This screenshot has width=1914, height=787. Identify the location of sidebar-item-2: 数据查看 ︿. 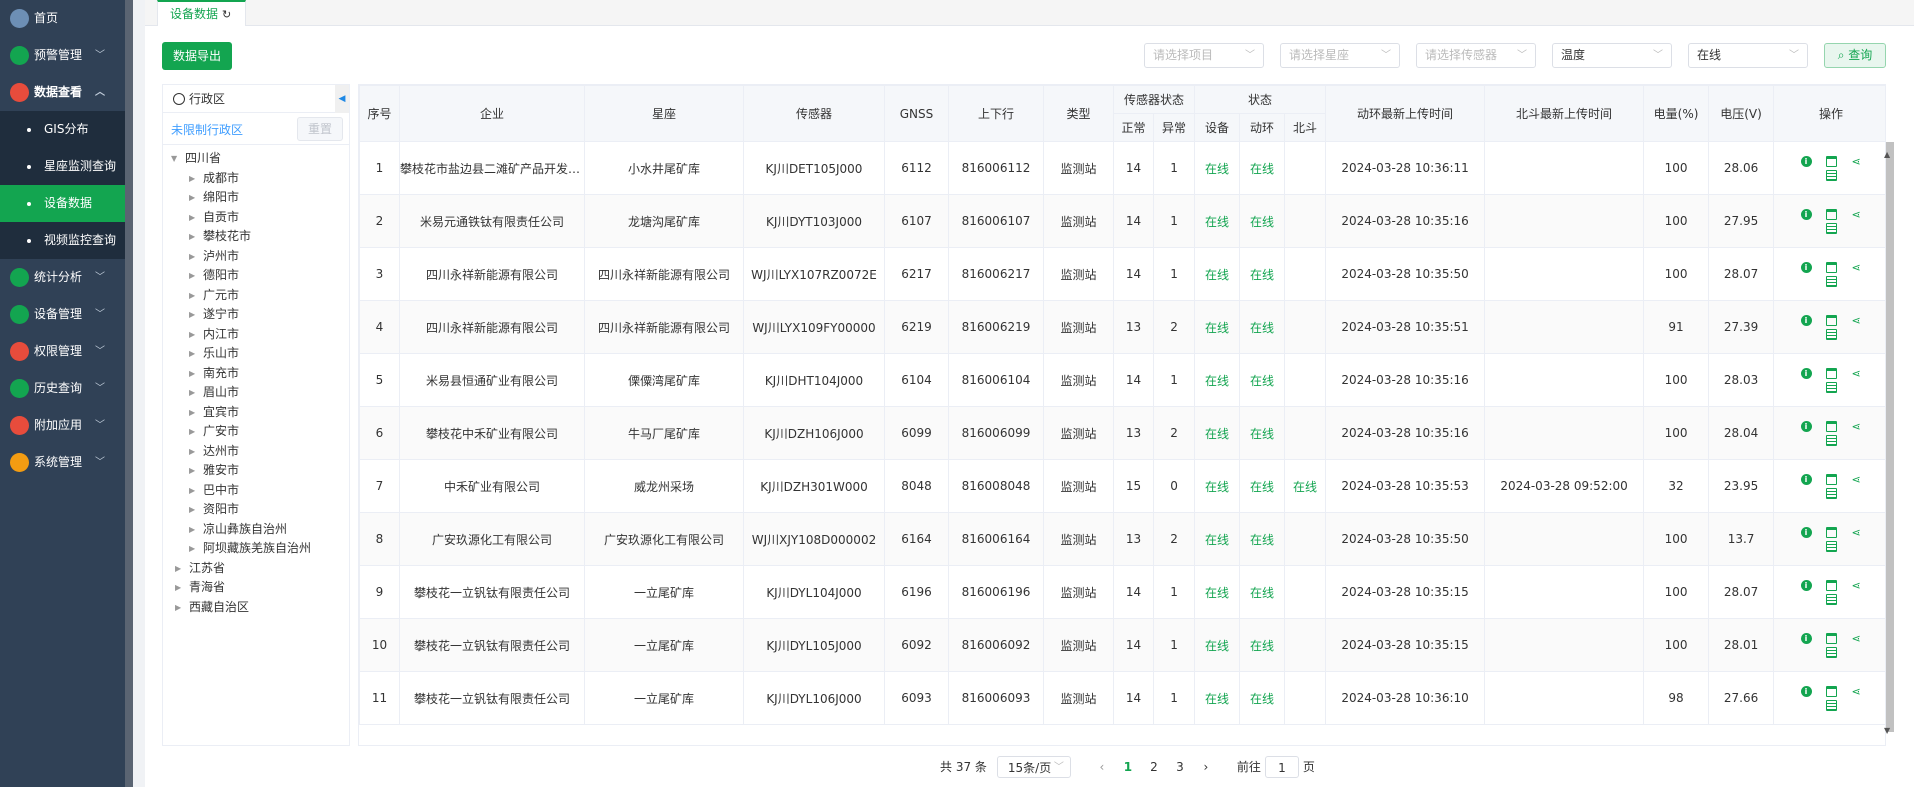
(66, 92).